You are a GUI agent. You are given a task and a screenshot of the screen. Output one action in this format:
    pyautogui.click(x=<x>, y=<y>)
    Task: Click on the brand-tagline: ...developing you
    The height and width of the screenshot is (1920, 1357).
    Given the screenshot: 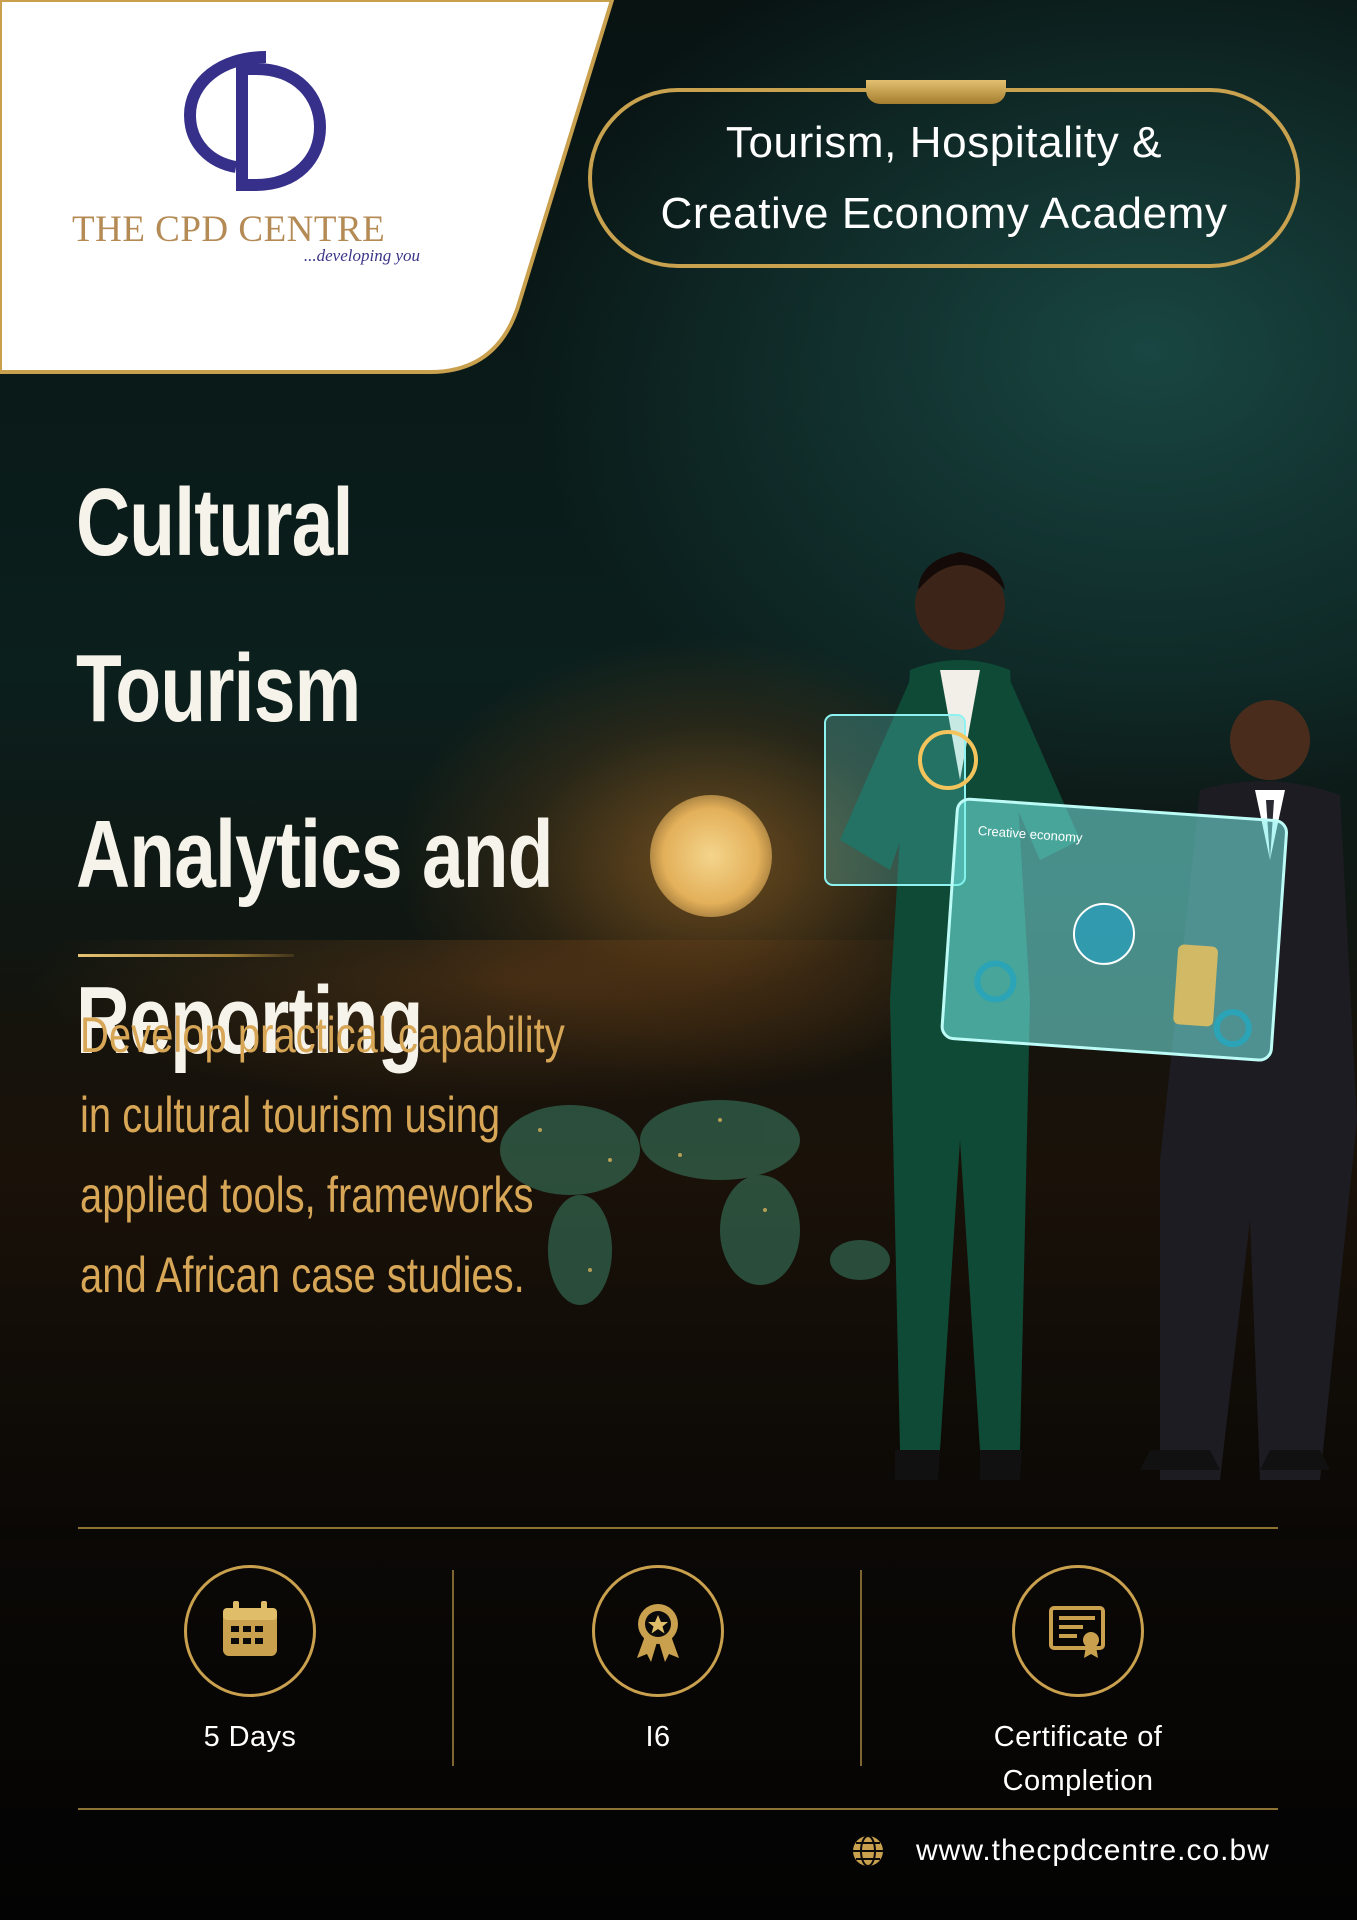 What is the action you would take?
    pyautogui.click(x=361, y=255)
    